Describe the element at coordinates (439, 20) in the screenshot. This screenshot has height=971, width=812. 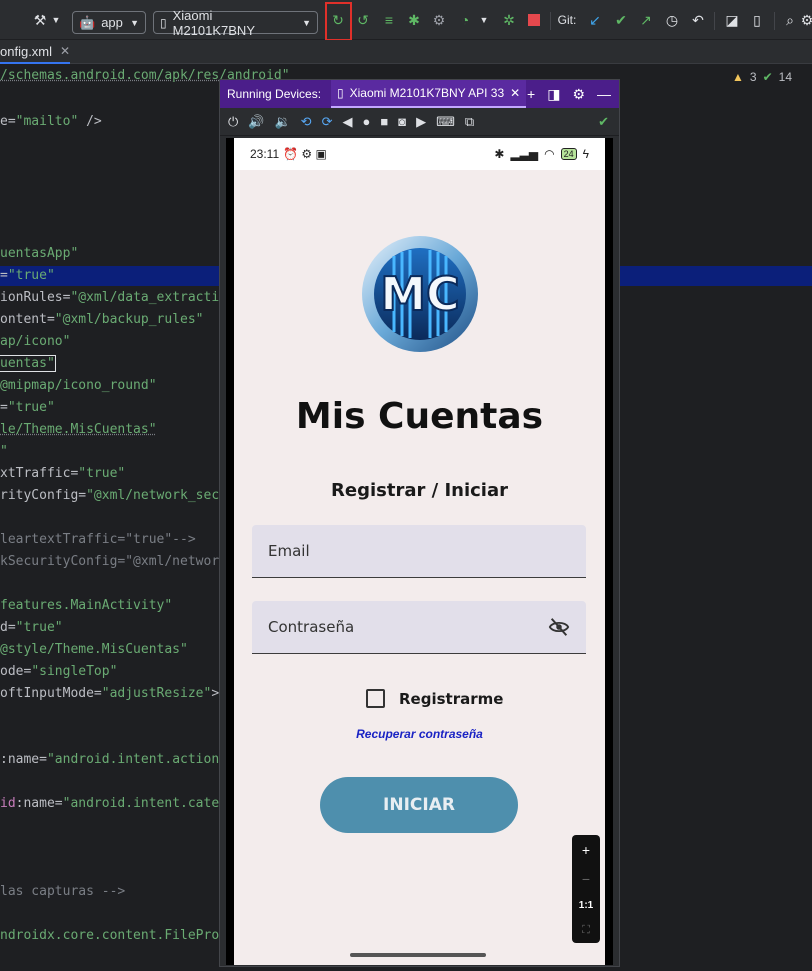
I see `attach-debugger-icon: ⚙` at that location.